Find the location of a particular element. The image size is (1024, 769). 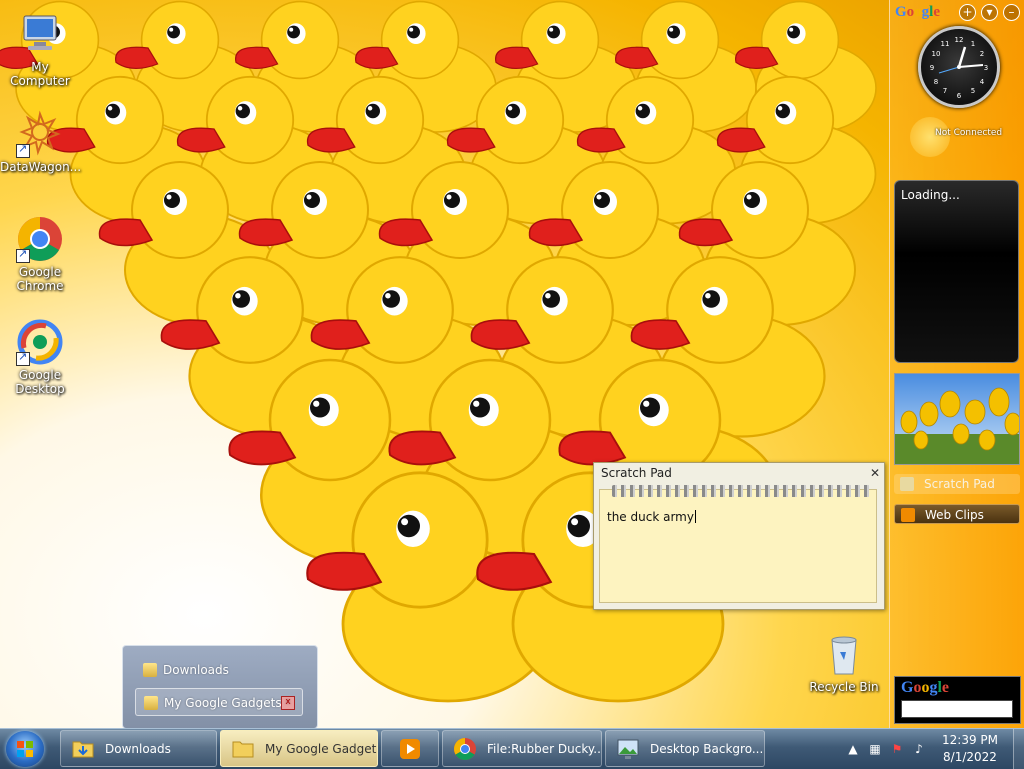

taskbar-button-media-player is located at coordinates (410, 748).